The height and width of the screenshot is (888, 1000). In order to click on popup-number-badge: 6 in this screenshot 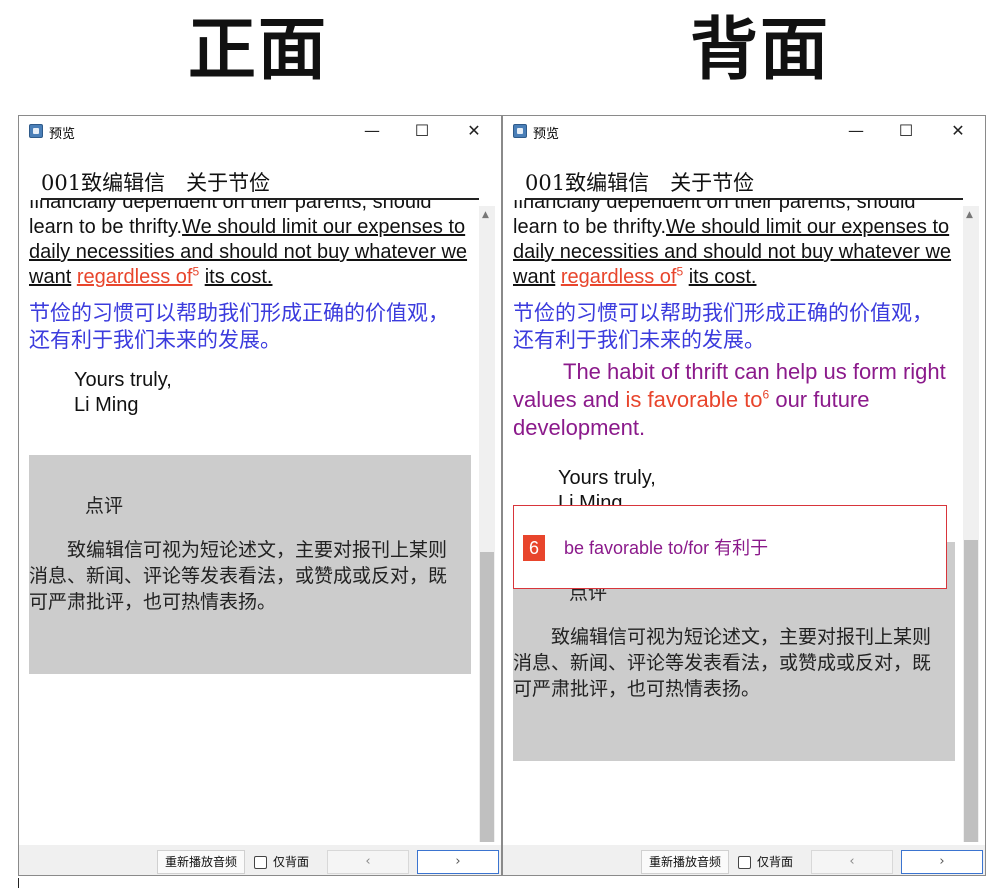, I will do `click(534, 548)`.